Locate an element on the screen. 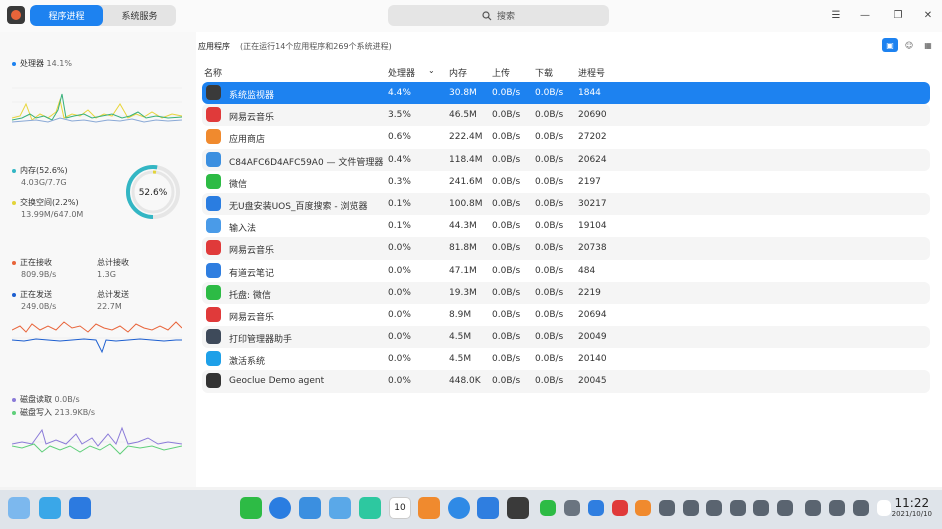 The height and width of the screenshot is (529, 942). tray-note-icon is located at coordinates (596, 508).